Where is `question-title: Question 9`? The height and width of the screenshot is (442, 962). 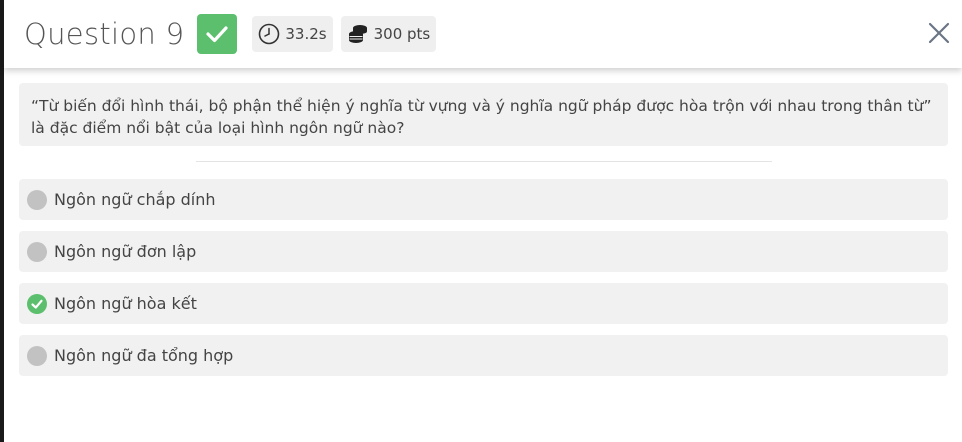
question-title: Question 9 is located at coordinates (104, 34).